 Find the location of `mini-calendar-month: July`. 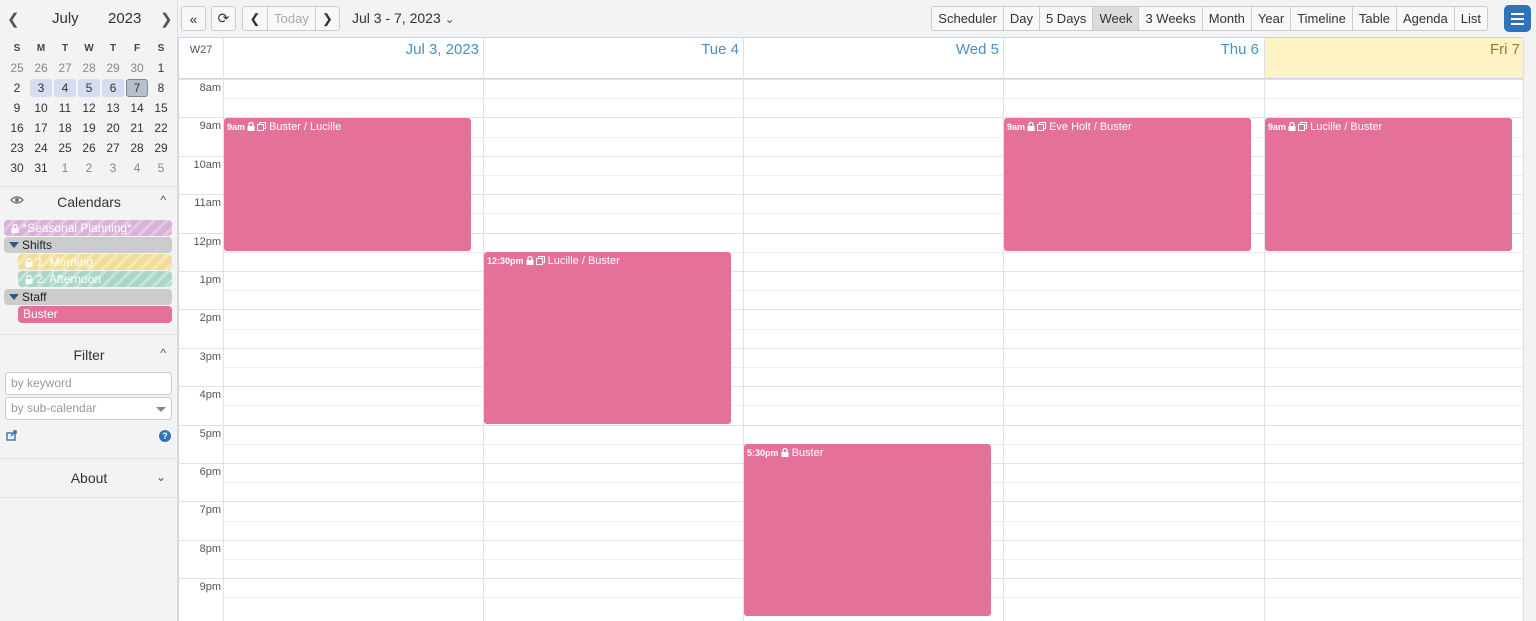

mini-calendar-month: July is located at coordinates (65, 18).